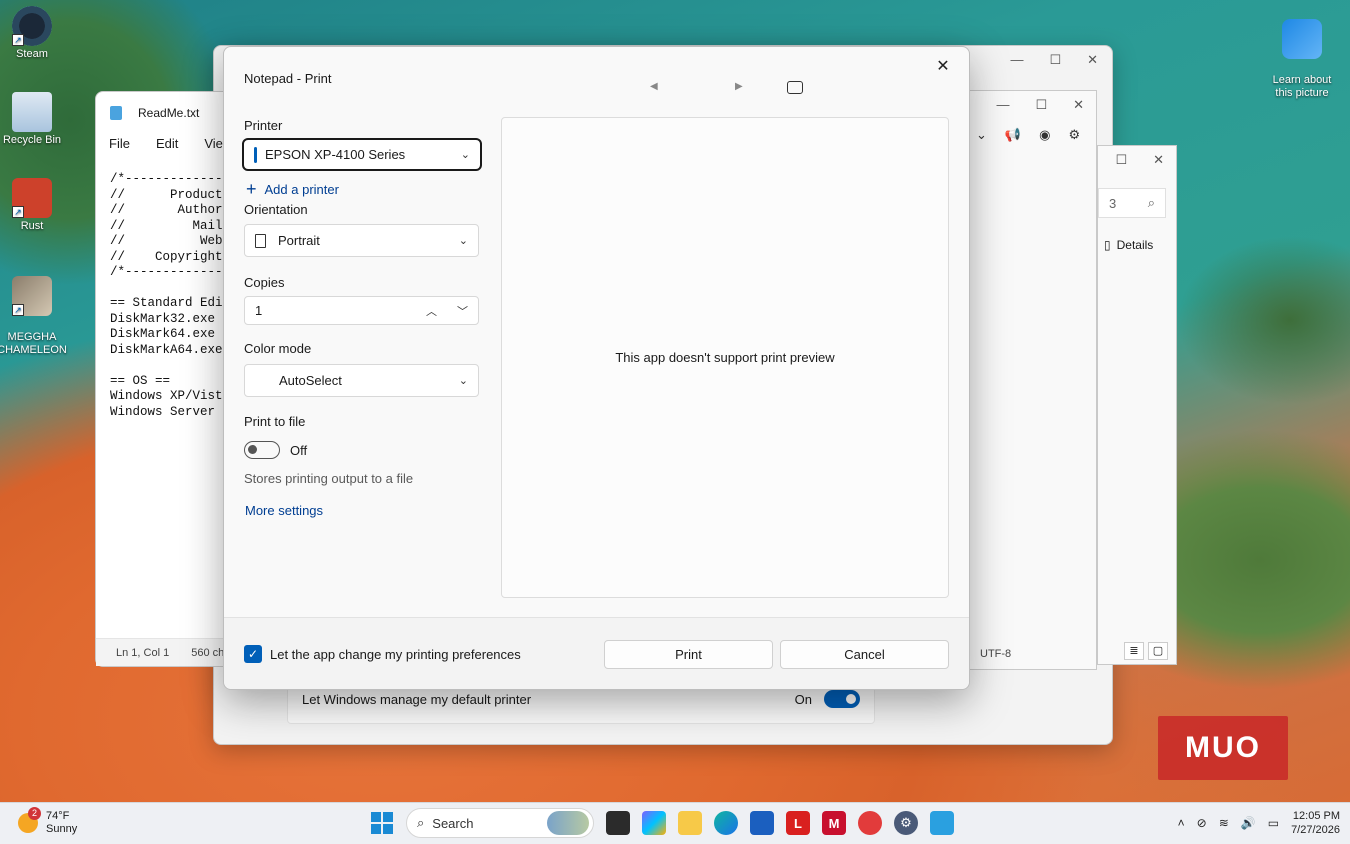 The image size is (1350, 844). What do you see at coordinates (32, 226) in the screenshot?
I see `desktop-icon-label: Rust` at bounding box center [32, 226].